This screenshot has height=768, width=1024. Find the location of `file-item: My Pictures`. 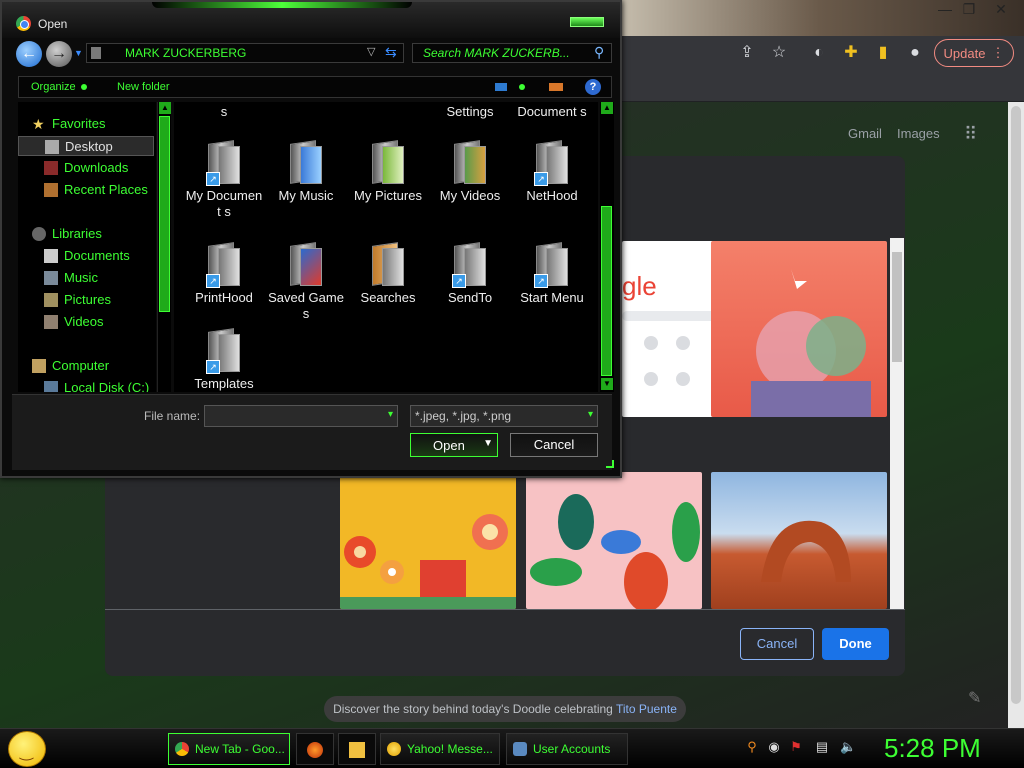

file-item: My Pictures is located at coordinates (388, 172).